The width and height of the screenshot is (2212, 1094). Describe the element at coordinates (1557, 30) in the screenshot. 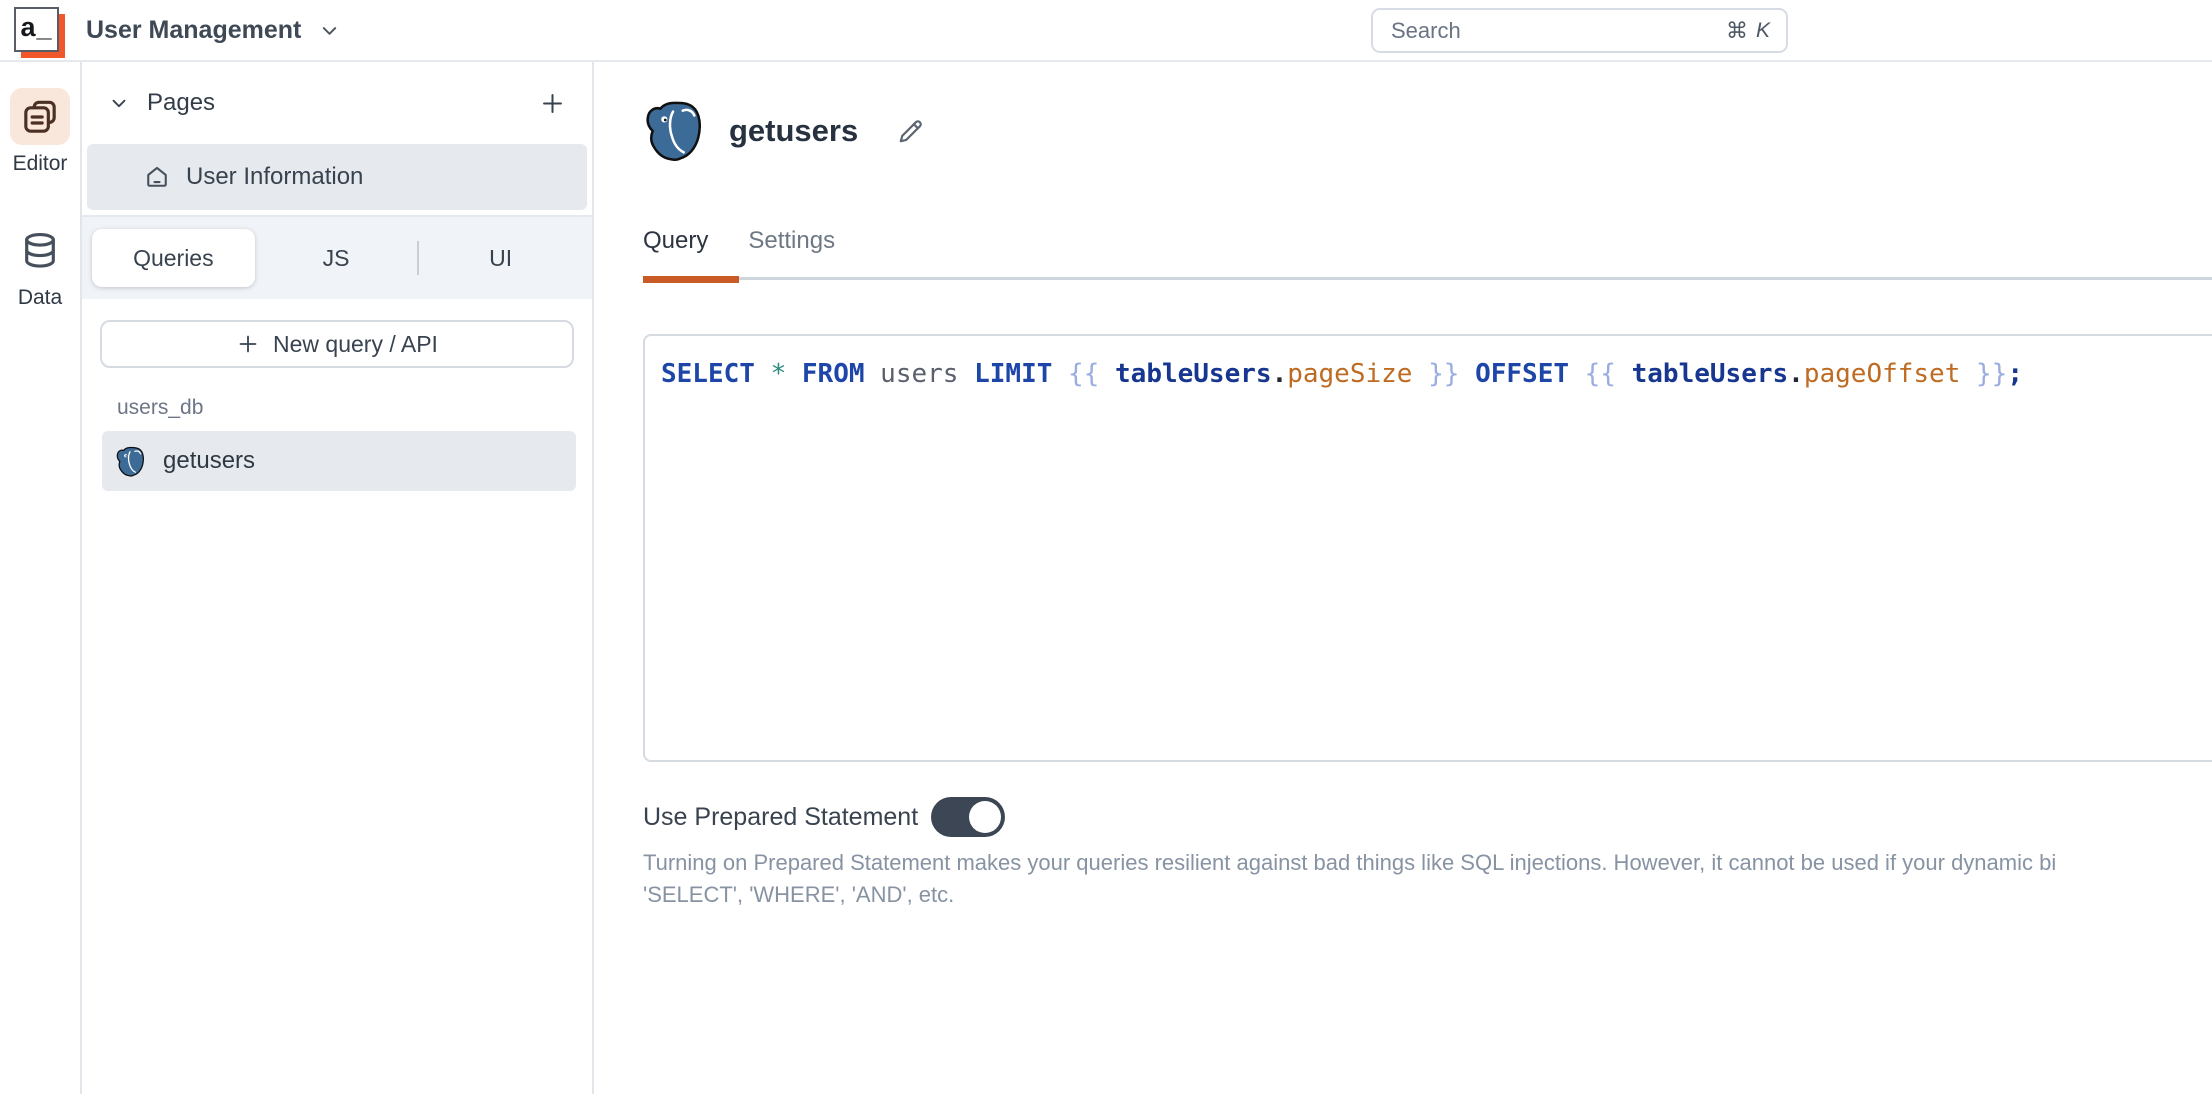

I see `search-input` at that location.